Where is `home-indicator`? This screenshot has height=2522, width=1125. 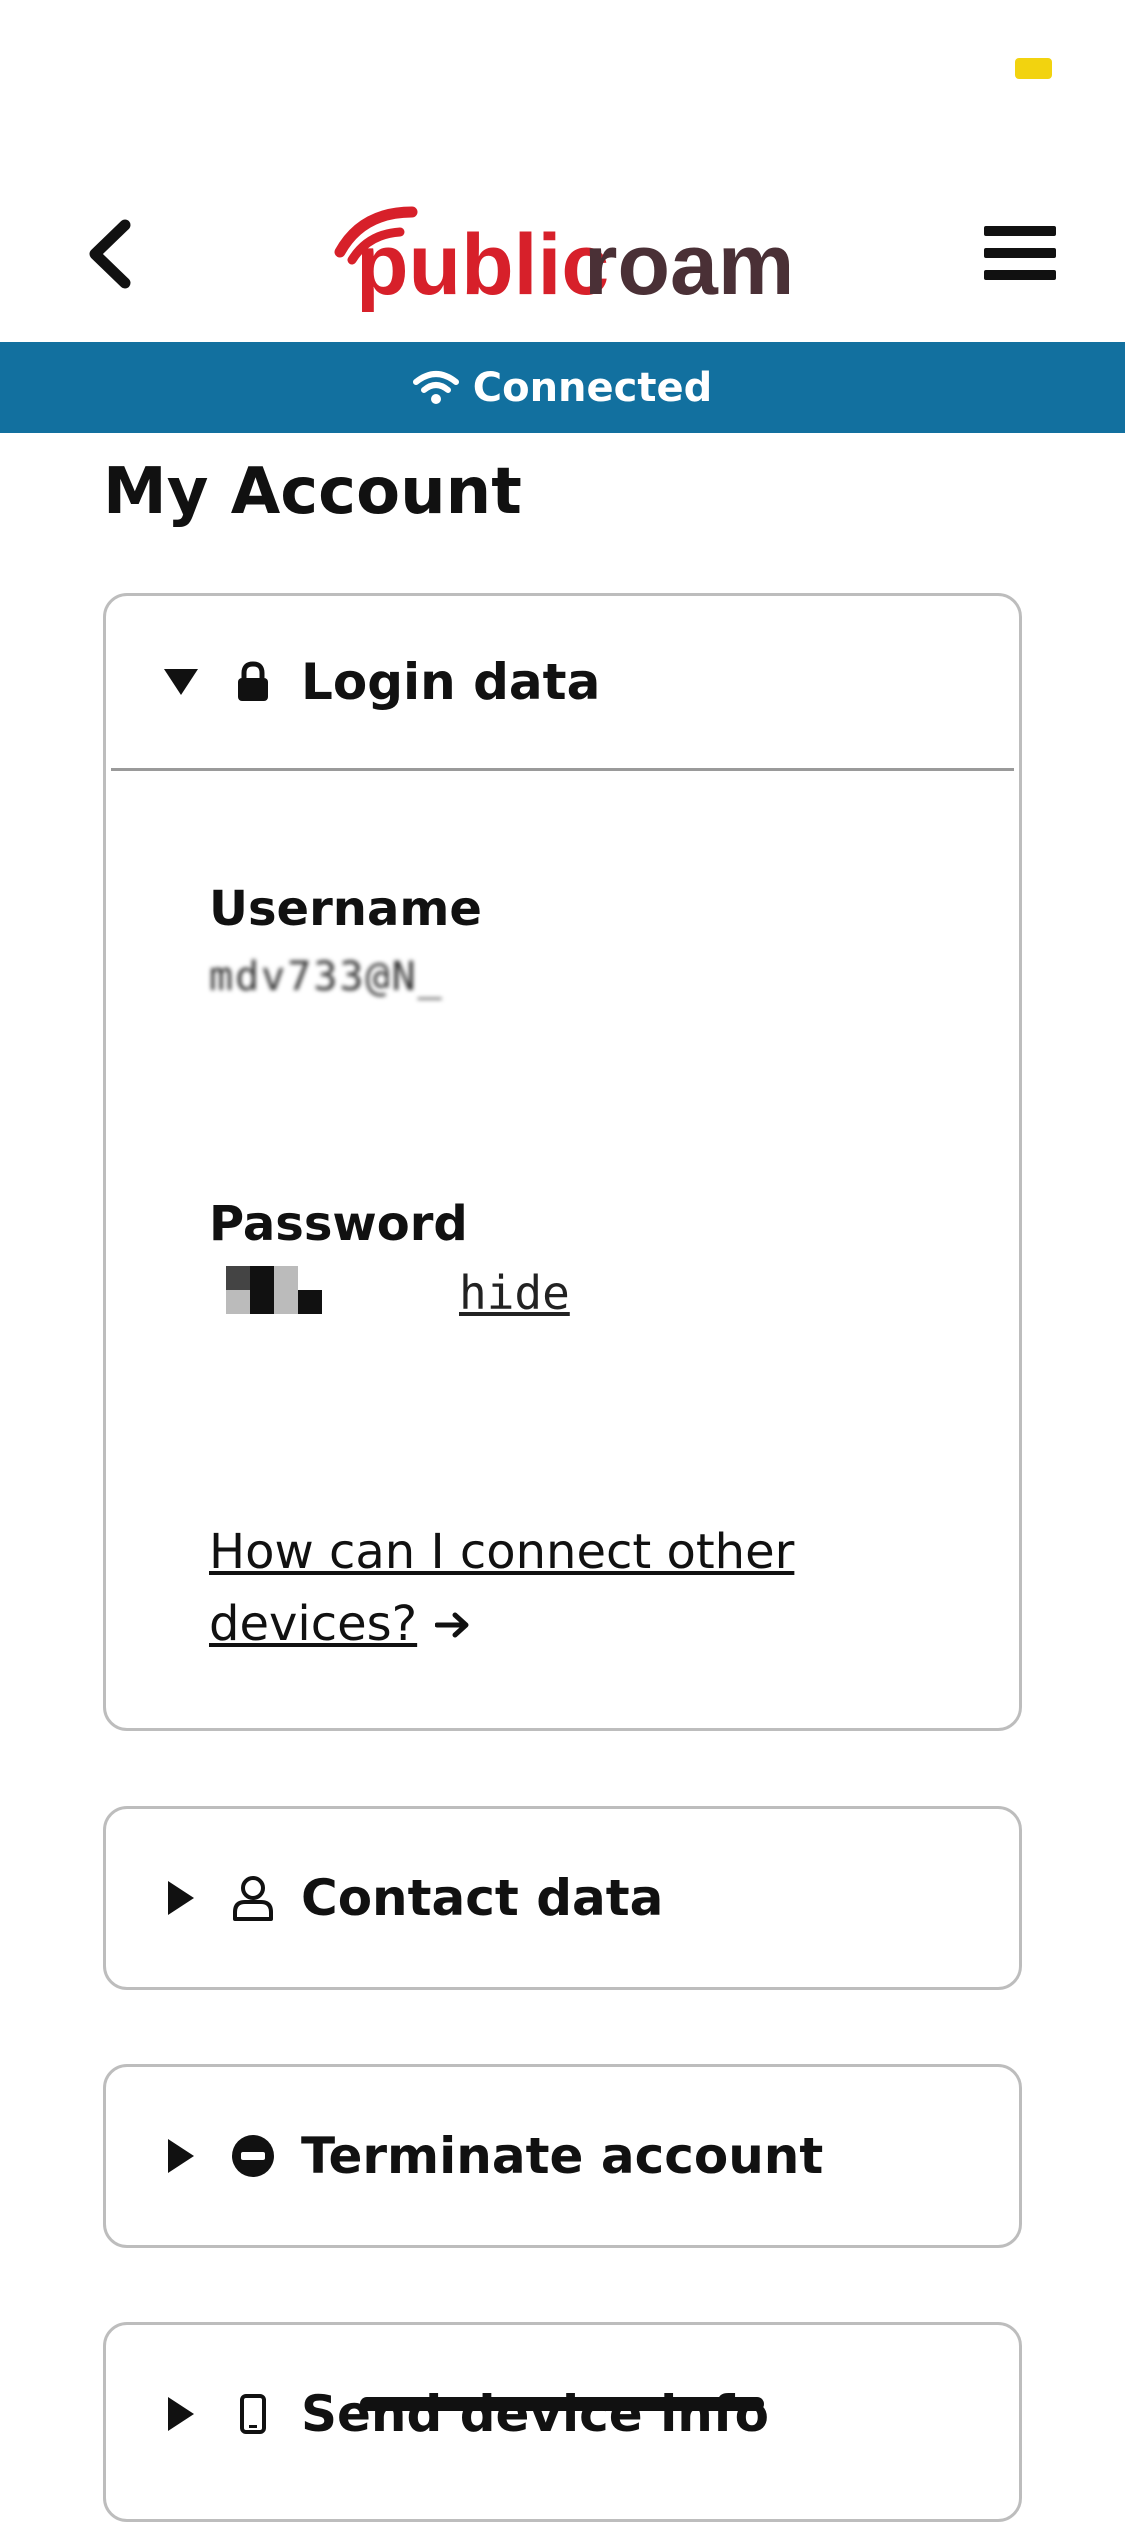 home-indicator is located at coordinates (562, 2404).